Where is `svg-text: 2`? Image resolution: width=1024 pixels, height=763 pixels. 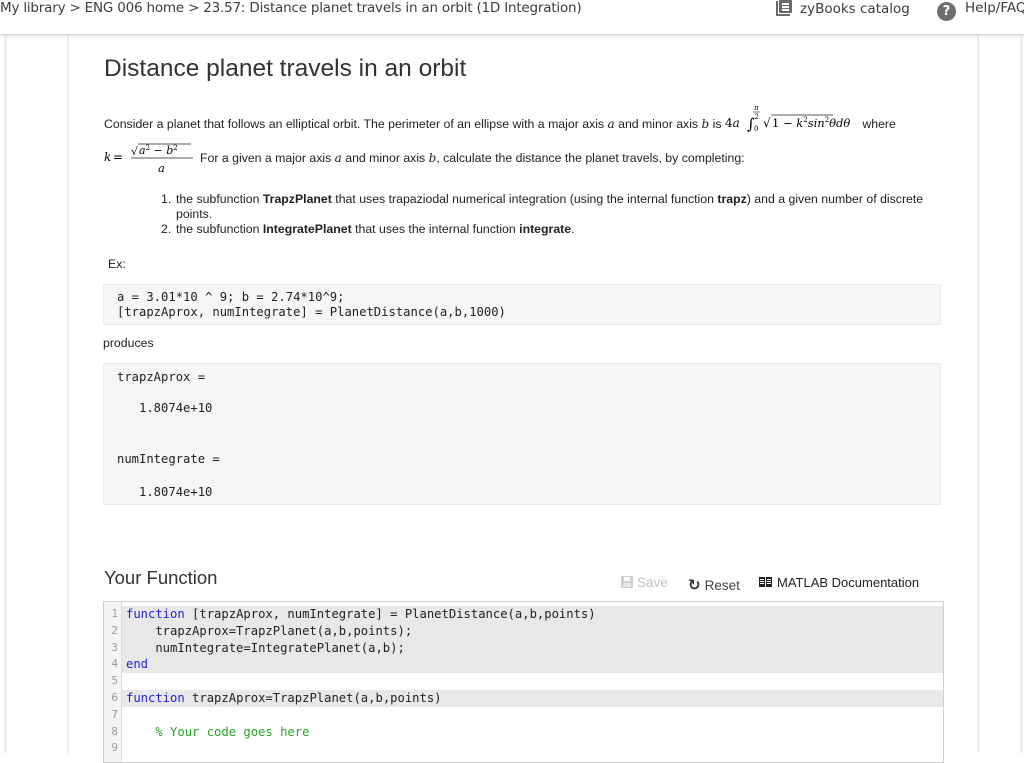
svg-text: 2 is located at coordinates (756, 117).